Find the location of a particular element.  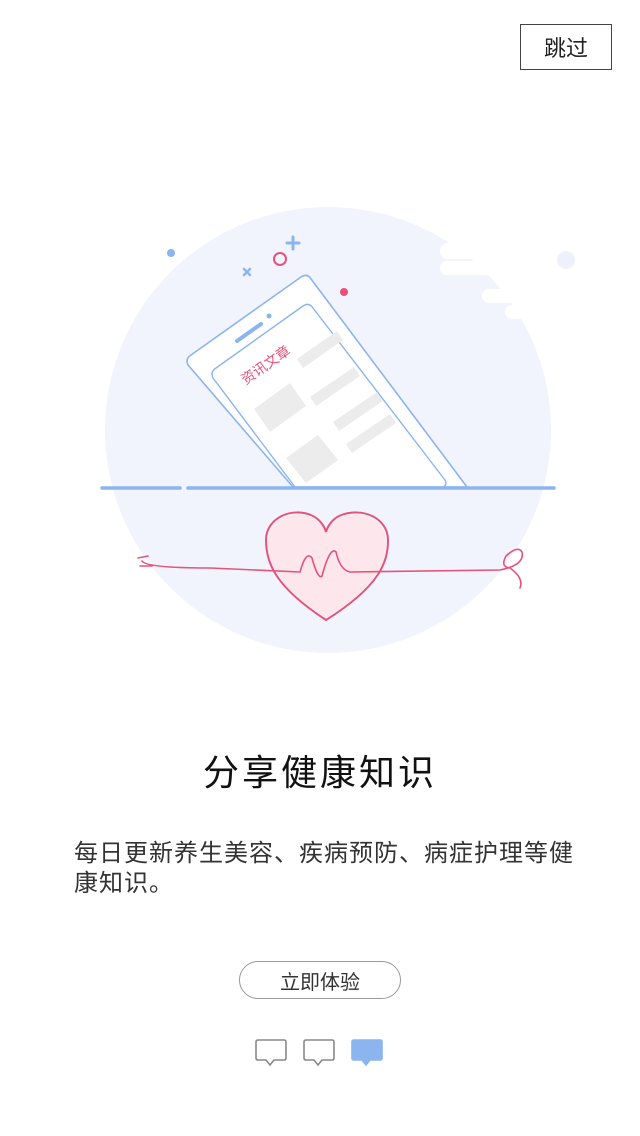

skip-button: 跳过 is located at coordinates (566, 47).